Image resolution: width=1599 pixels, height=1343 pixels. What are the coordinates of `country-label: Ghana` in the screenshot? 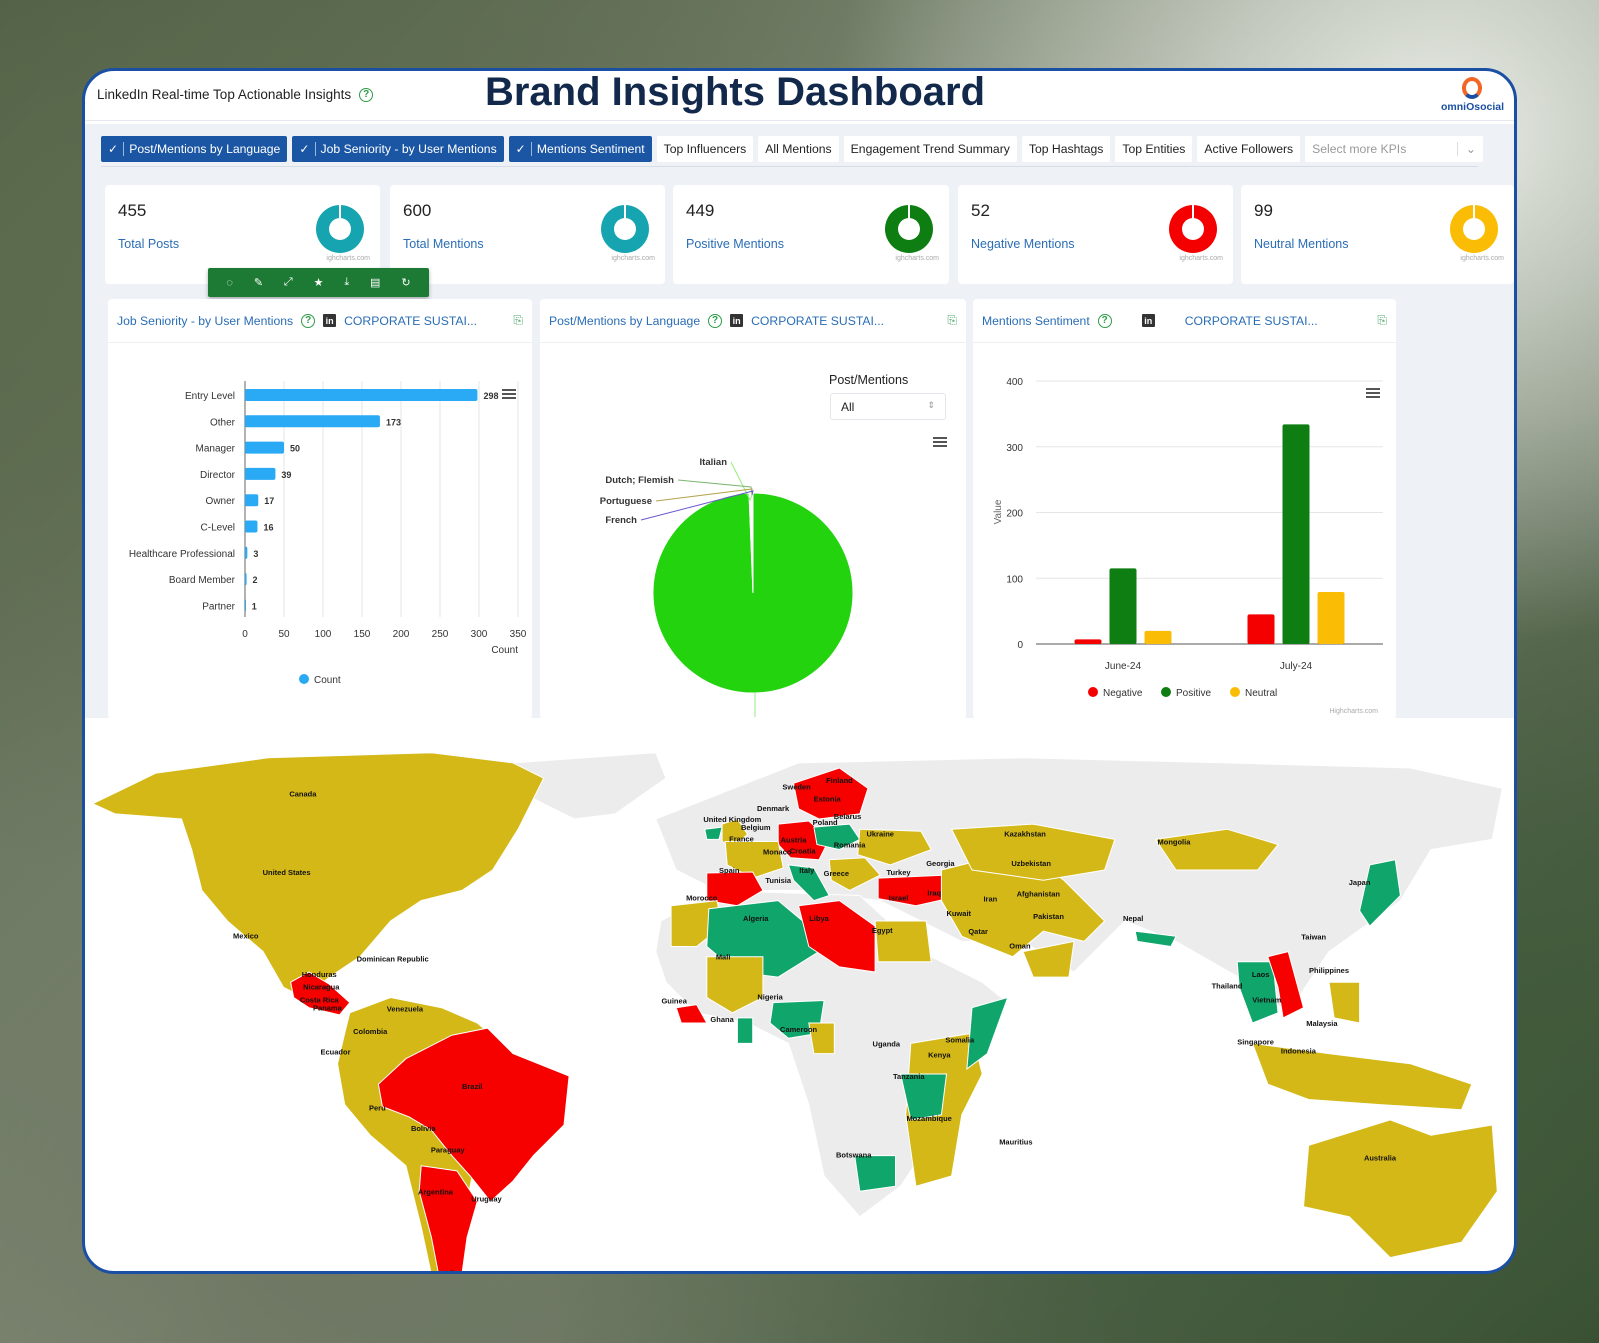 It's located at (722, 1019).